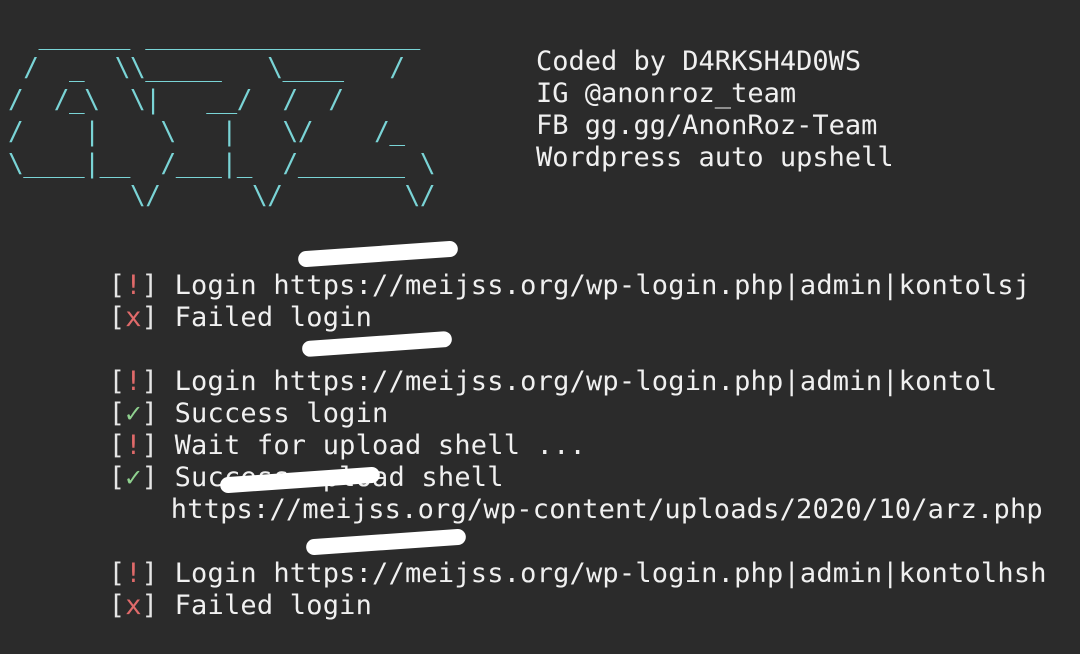  What do you see at coordinates (133, 605) in the screenshot?
I see `fail-icon: x` at bounding box center [133, 605].